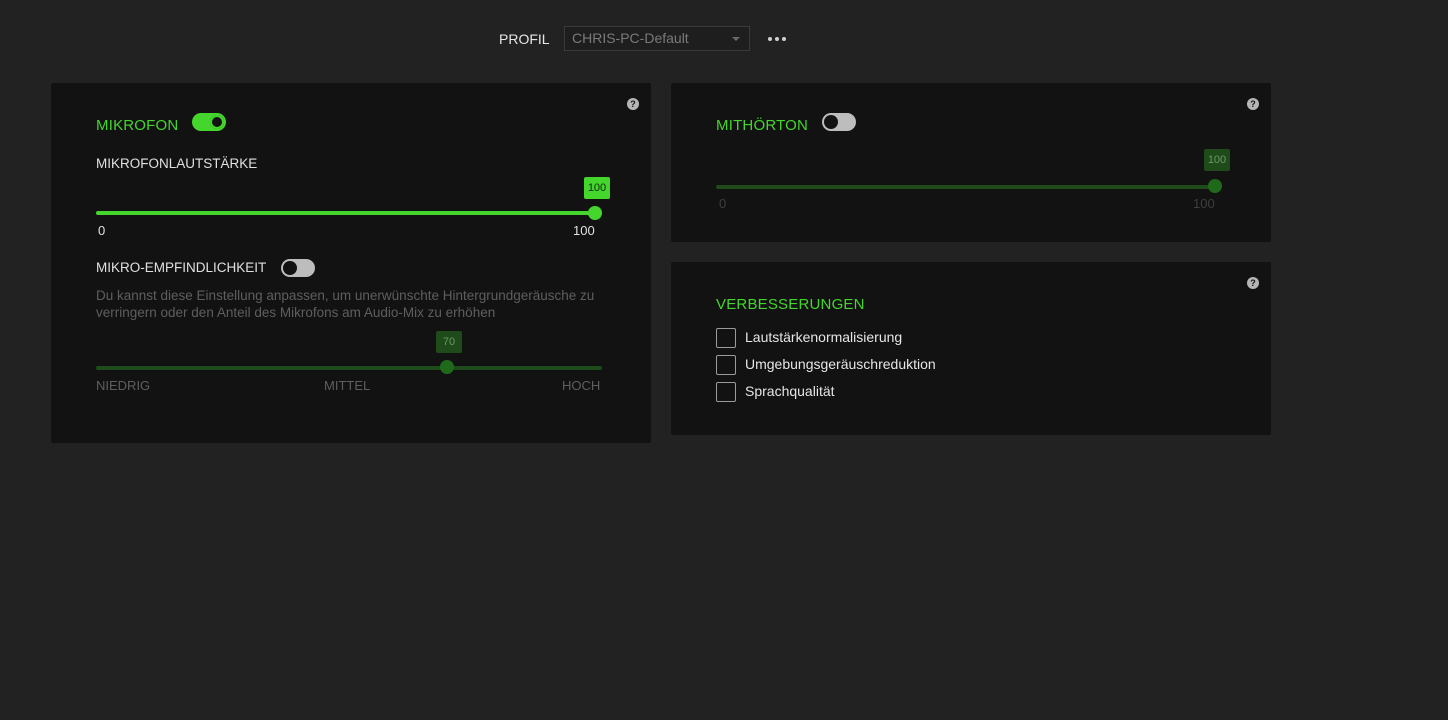  I want to click on mic-volume-max-label: 100, so click(584, 230).